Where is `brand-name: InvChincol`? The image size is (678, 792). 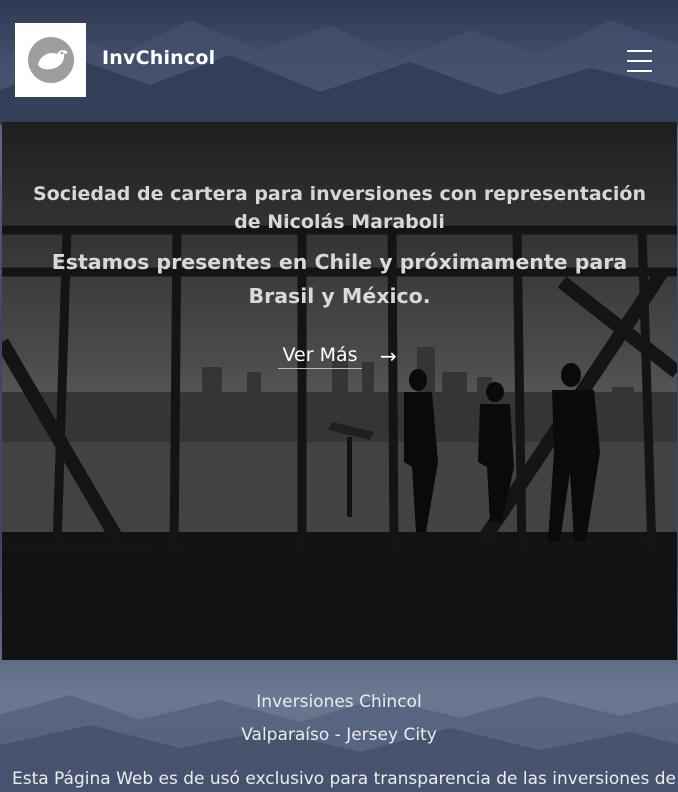
brand-name: InvChincol is located at coordinates (158, 58).